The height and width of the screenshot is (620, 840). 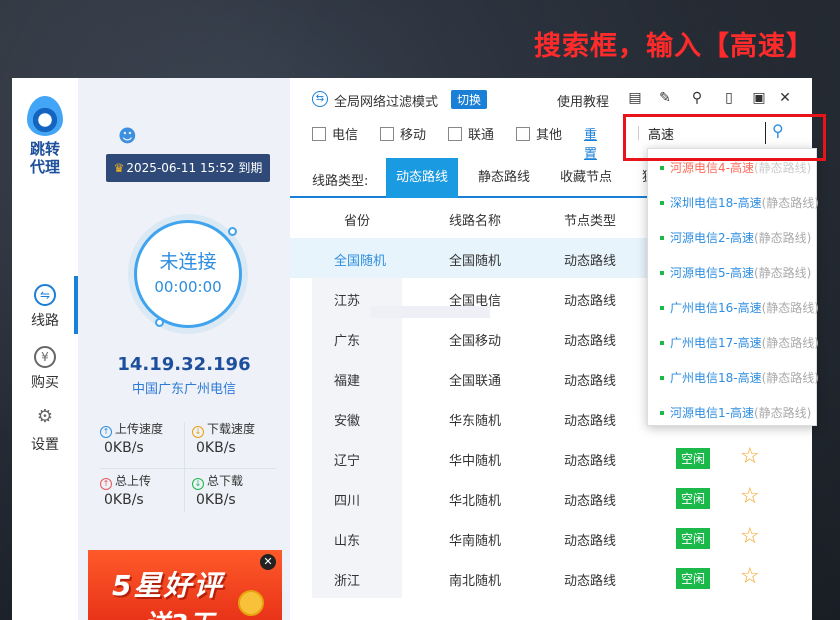 I want to click on suggestion-item: 河源电信1-高速(静态路线), so click(x=740, y=412).